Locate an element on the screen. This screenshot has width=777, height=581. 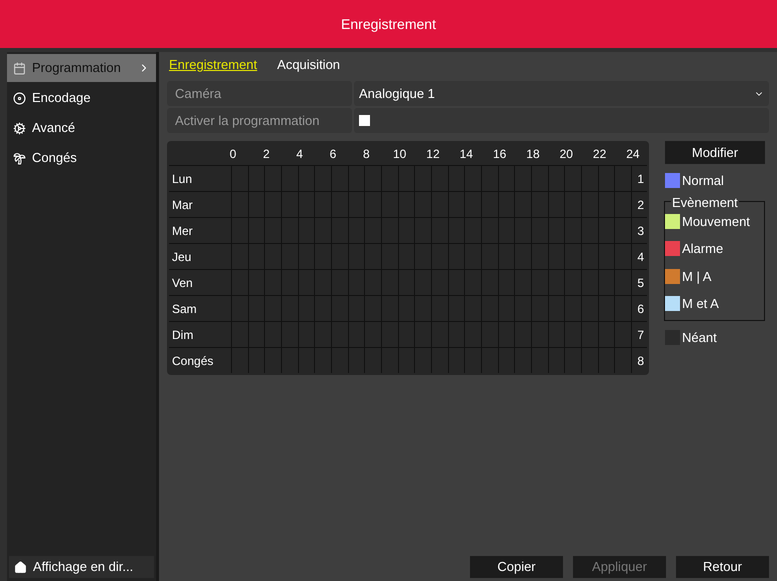
day-number: 8 is located at coordinates (639, 360).